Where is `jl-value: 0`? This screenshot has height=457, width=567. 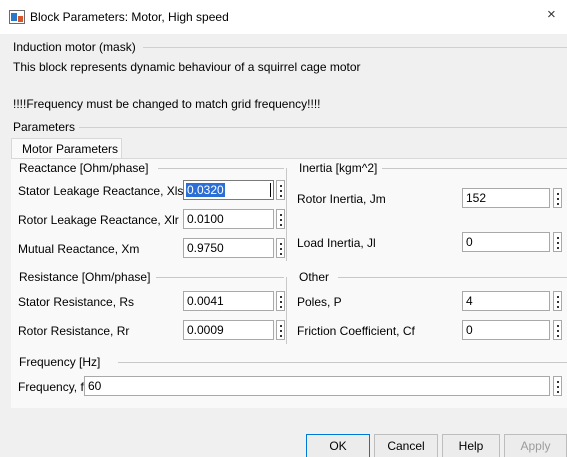
jl-value: 0 is located at coordinates (469, 242).